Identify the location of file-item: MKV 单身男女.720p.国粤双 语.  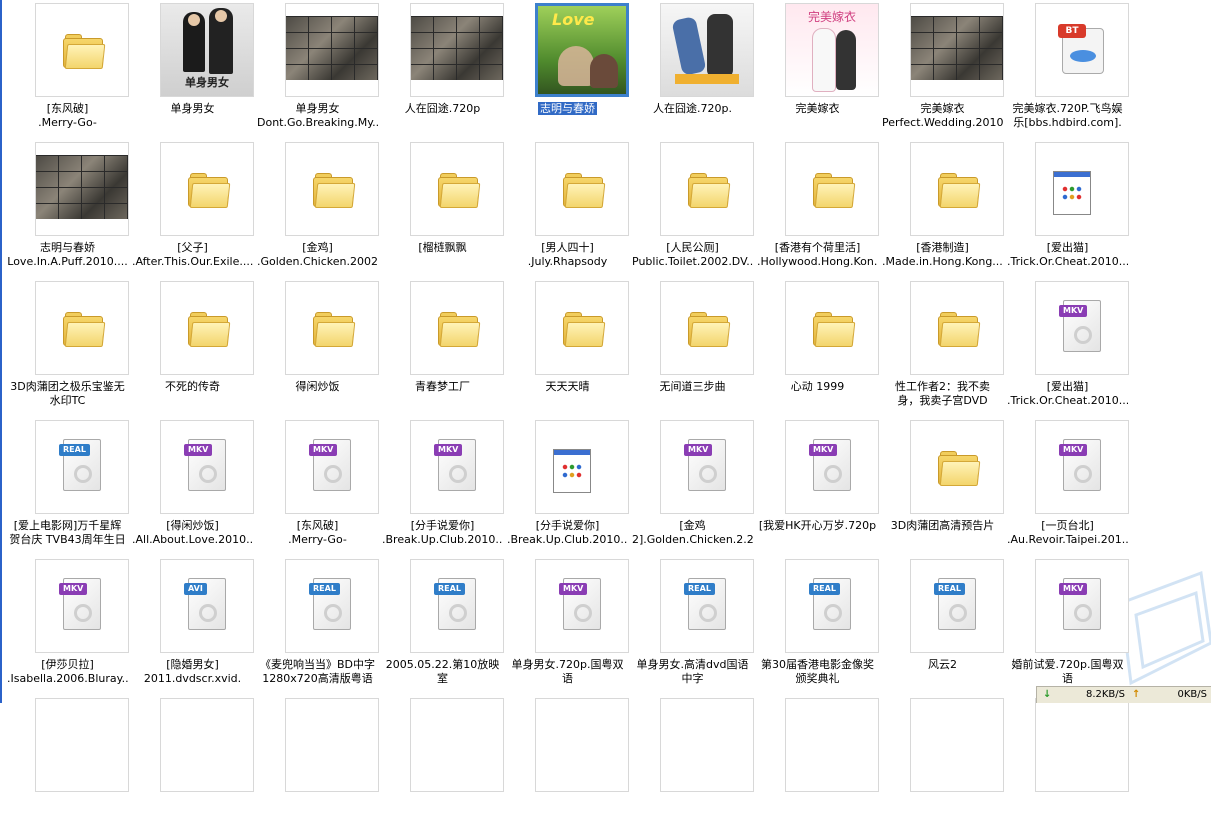
(567, 627).